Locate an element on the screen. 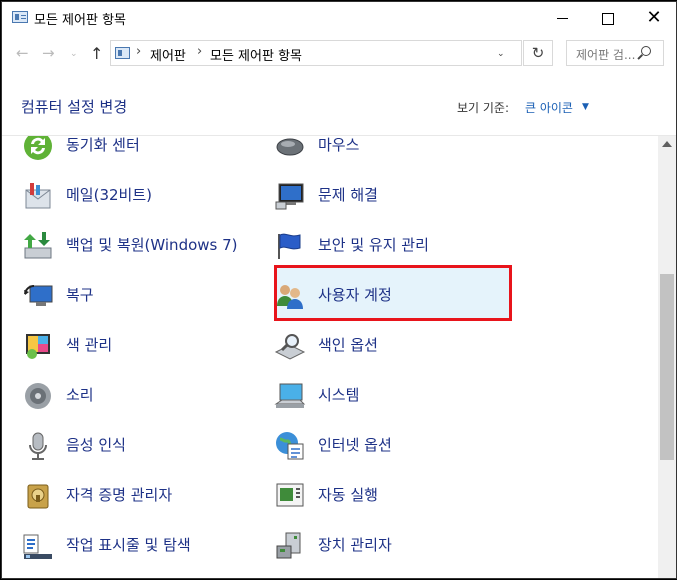  recovery-icon is located at coordinates (38, 295).